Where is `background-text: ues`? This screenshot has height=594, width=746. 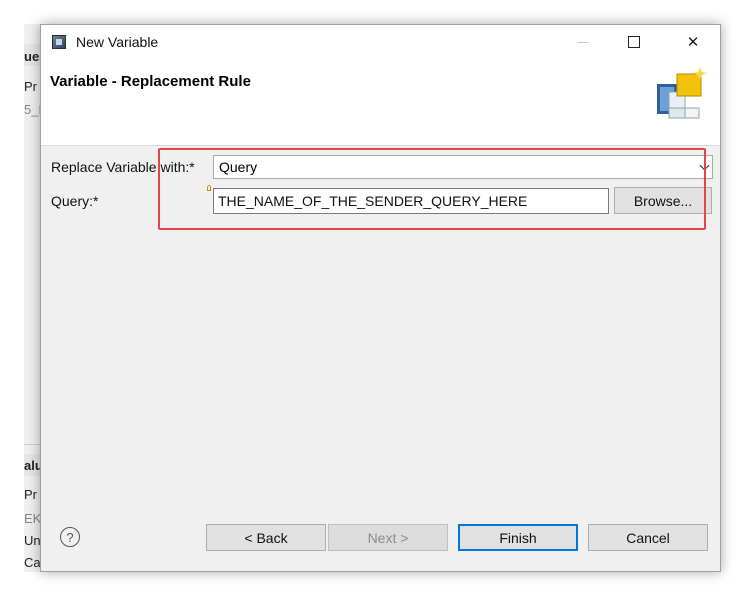 background-text: ues is located at coordinates (32, 56).